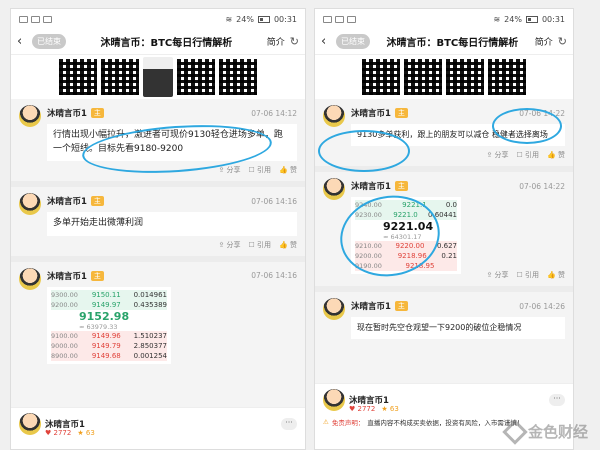  Describe the element at coordinates (98, 326) in the screenshot. I see `last-price-cny: ≈ 63979.33` at that location.